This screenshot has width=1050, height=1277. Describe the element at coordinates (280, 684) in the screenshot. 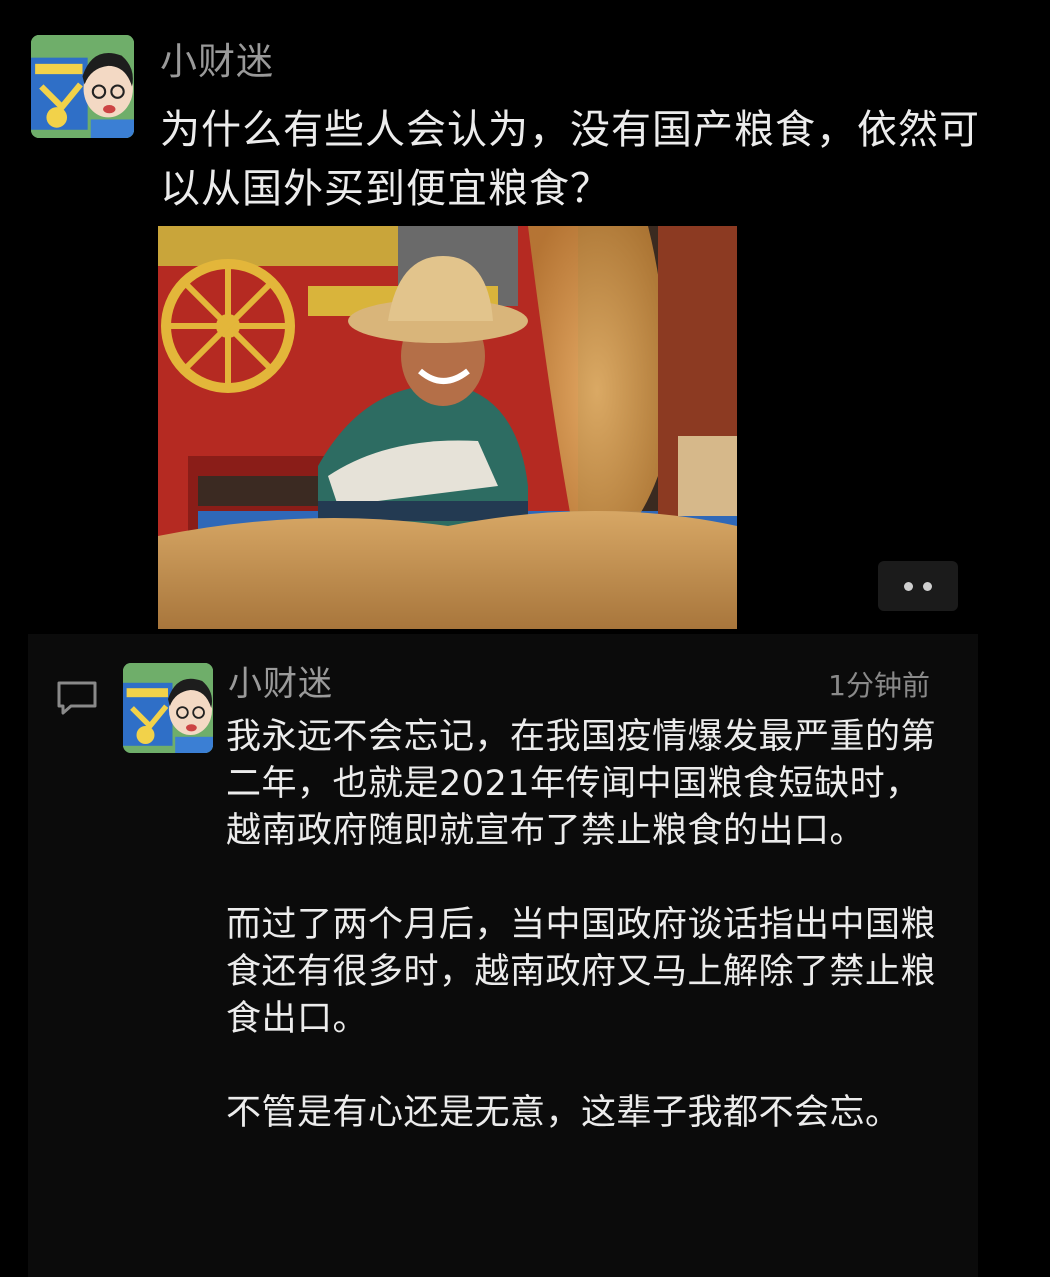

I see `reply-author-name: 小财迷` at that location.